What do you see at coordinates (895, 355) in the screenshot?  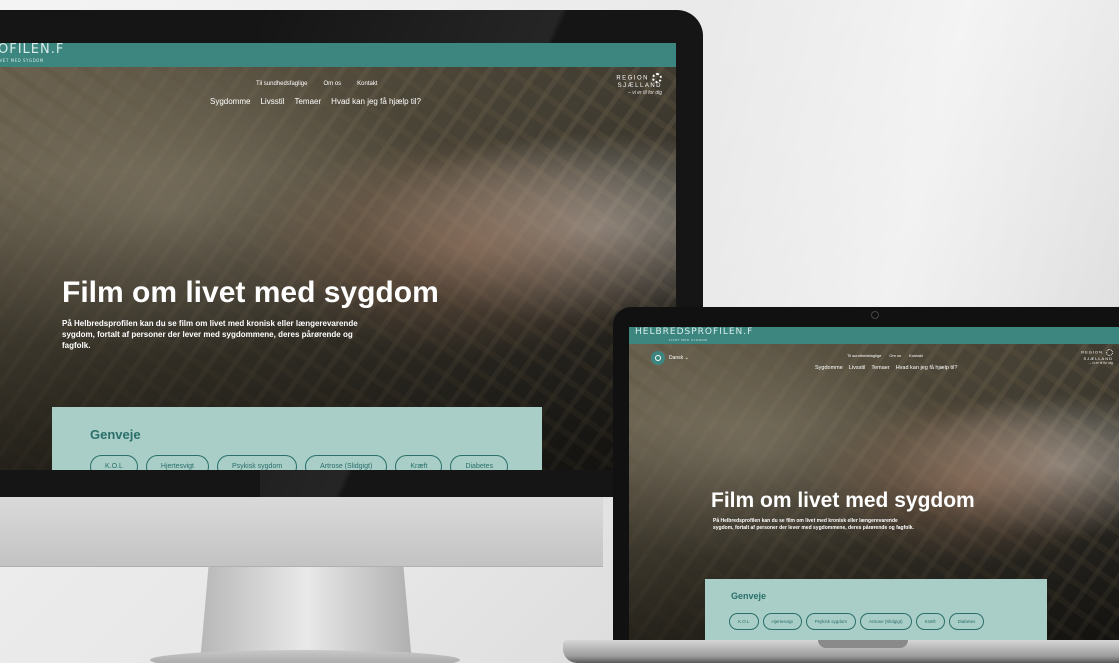 I see `nav-link-om-os-small: Om os` at bounding box center [895, 355].